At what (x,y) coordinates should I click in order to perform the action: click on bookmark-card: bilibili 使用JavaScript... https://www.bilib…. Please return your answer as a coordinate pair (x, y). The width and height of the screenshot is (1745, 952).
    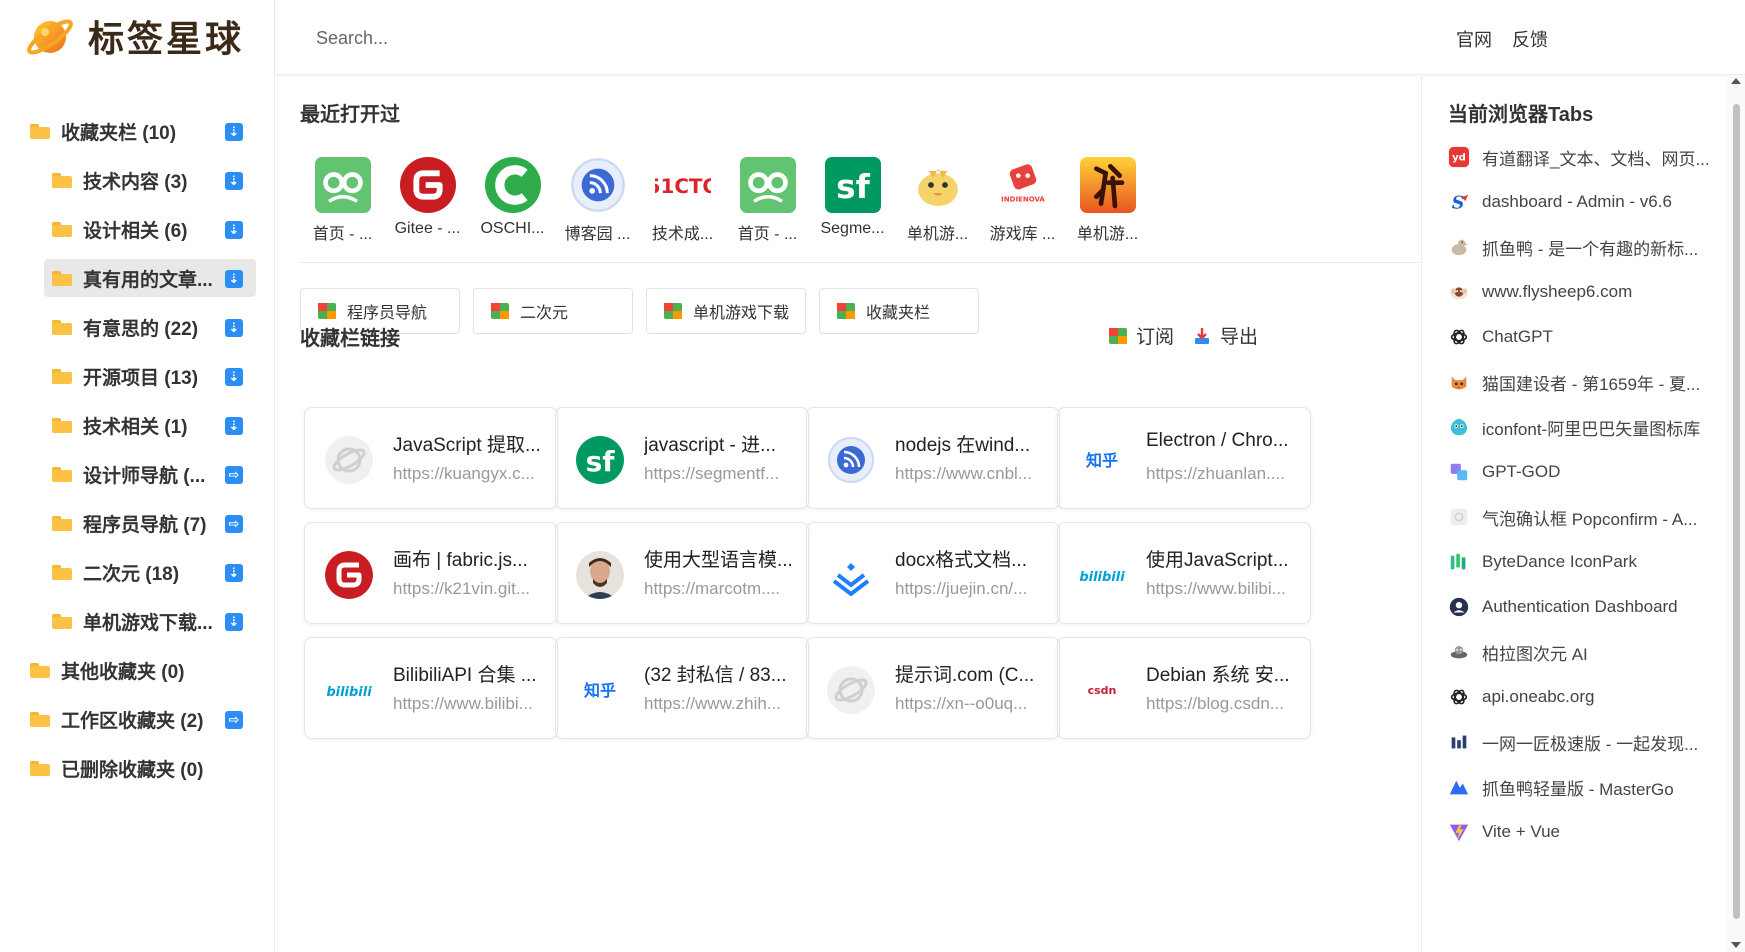
    Looking at the image, I should click on (1184, 573).